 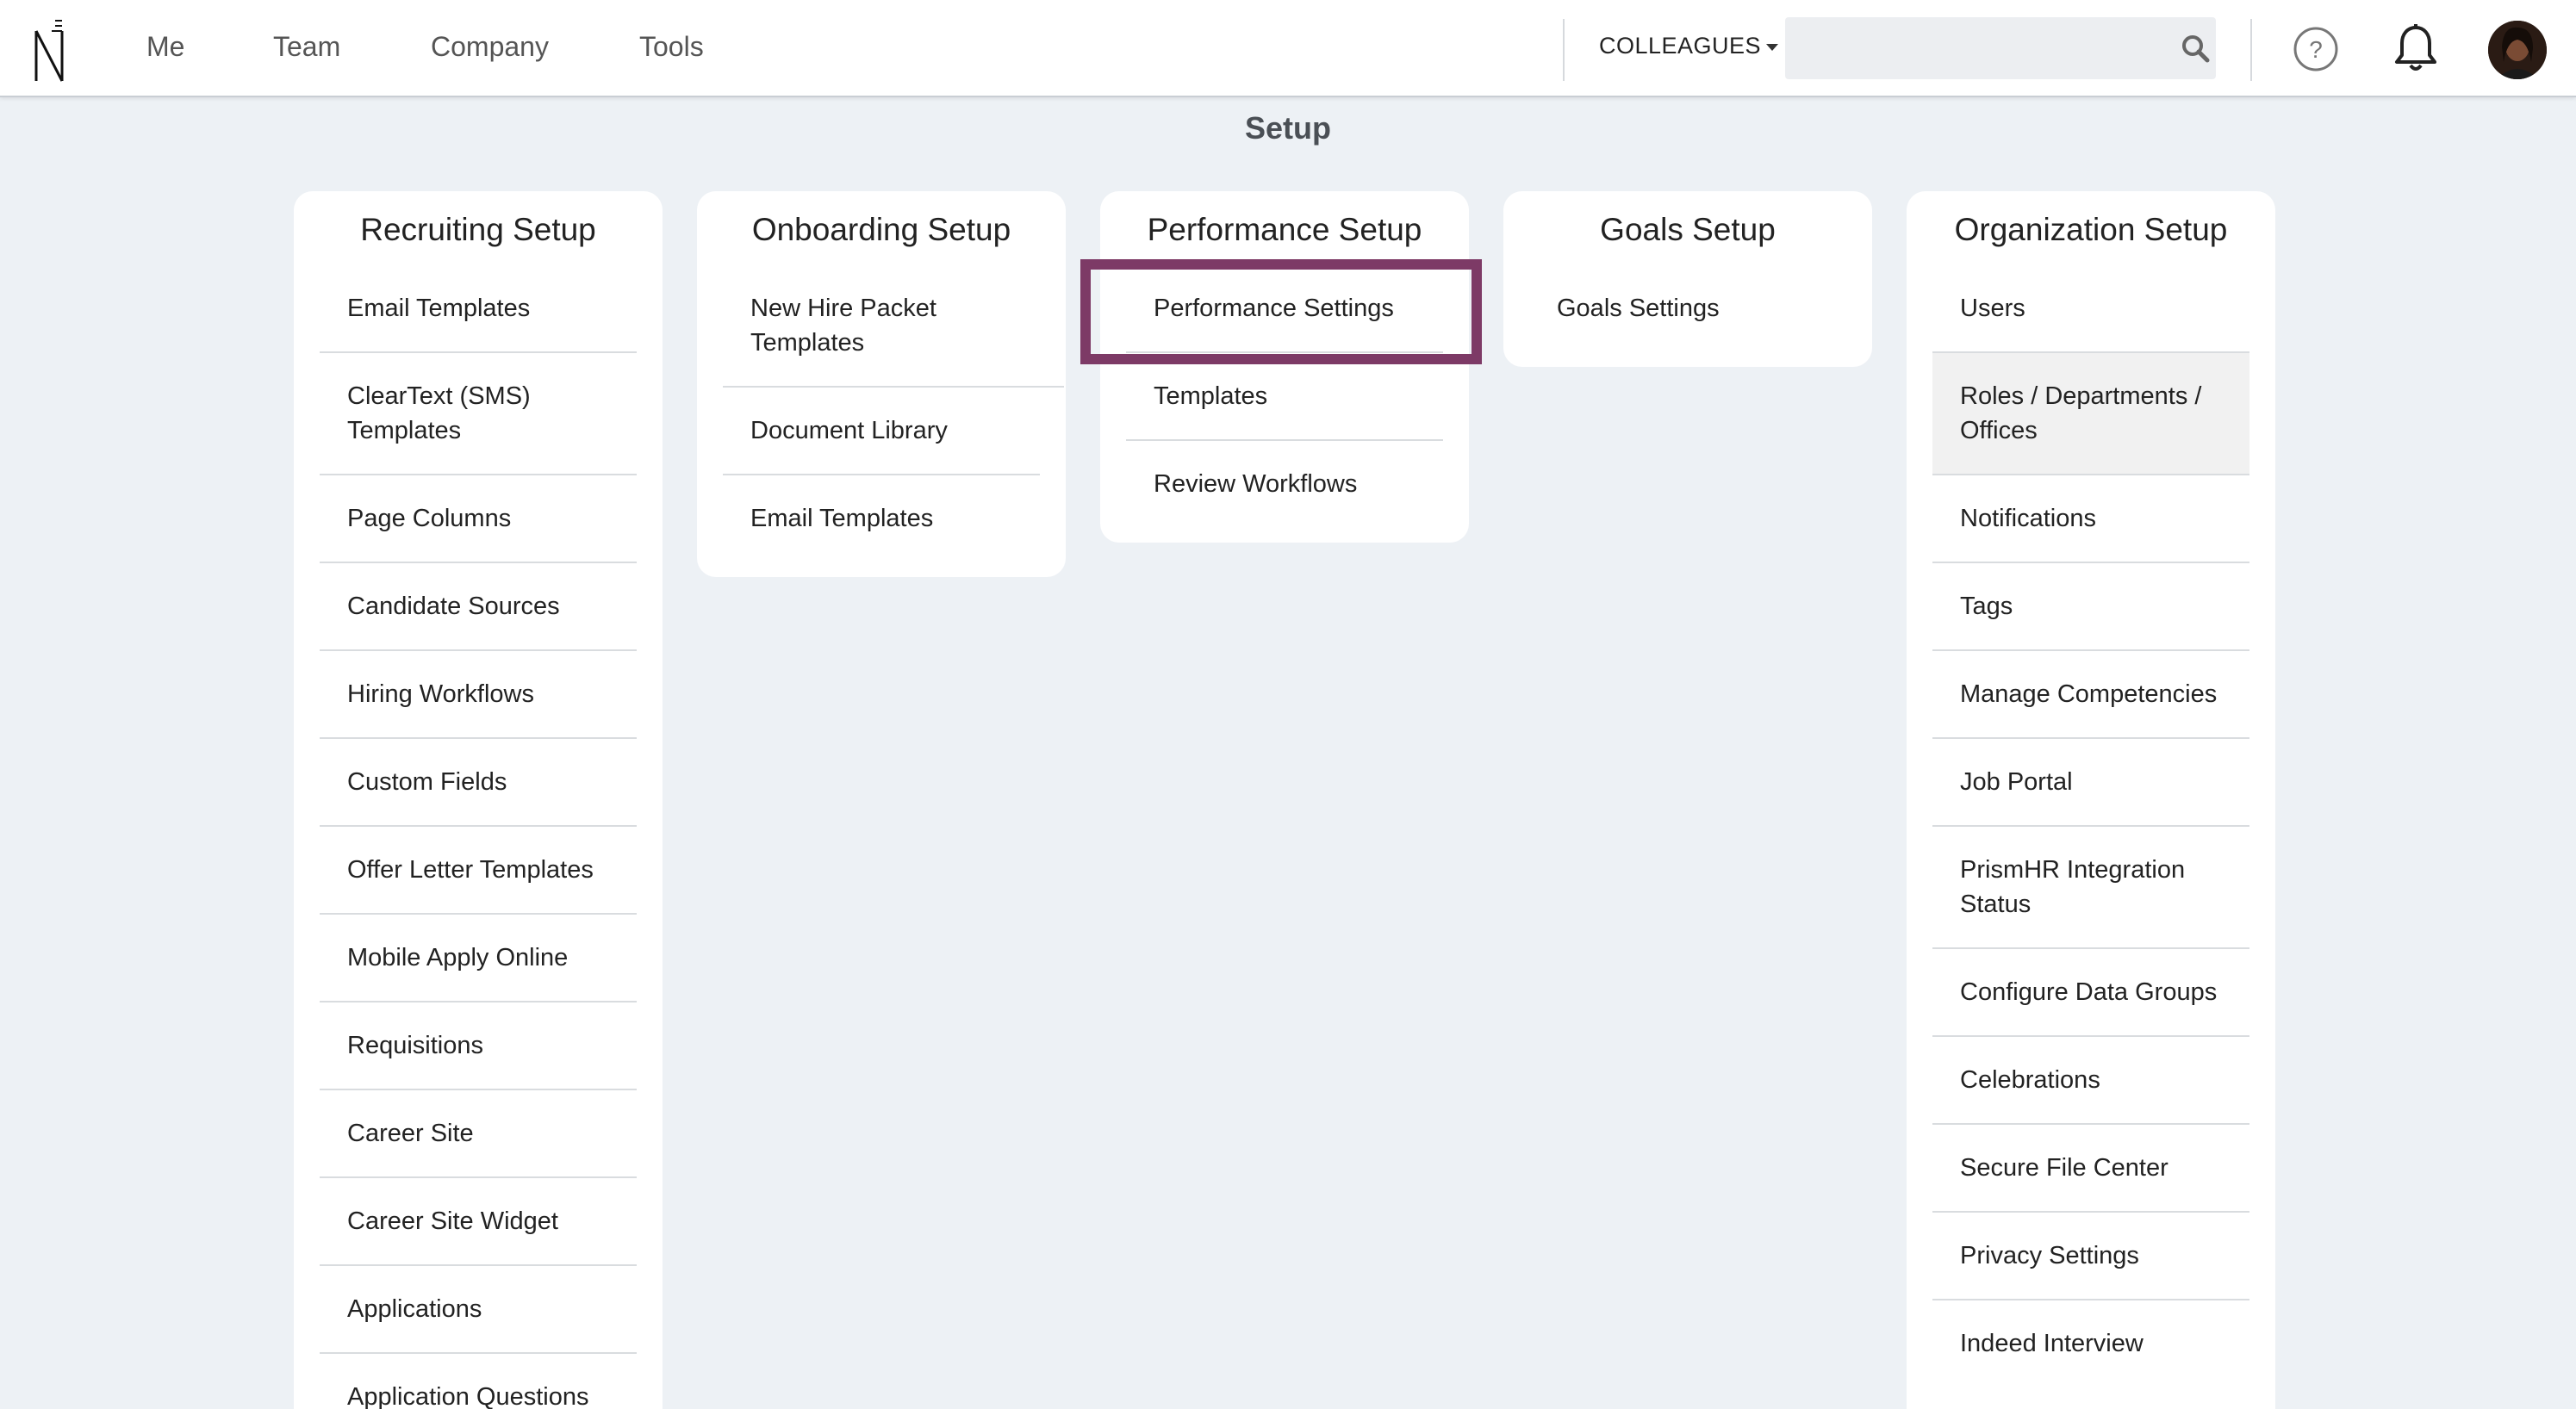 I want to click on card-title: Performance Setup, so click(x=1285, y=230).